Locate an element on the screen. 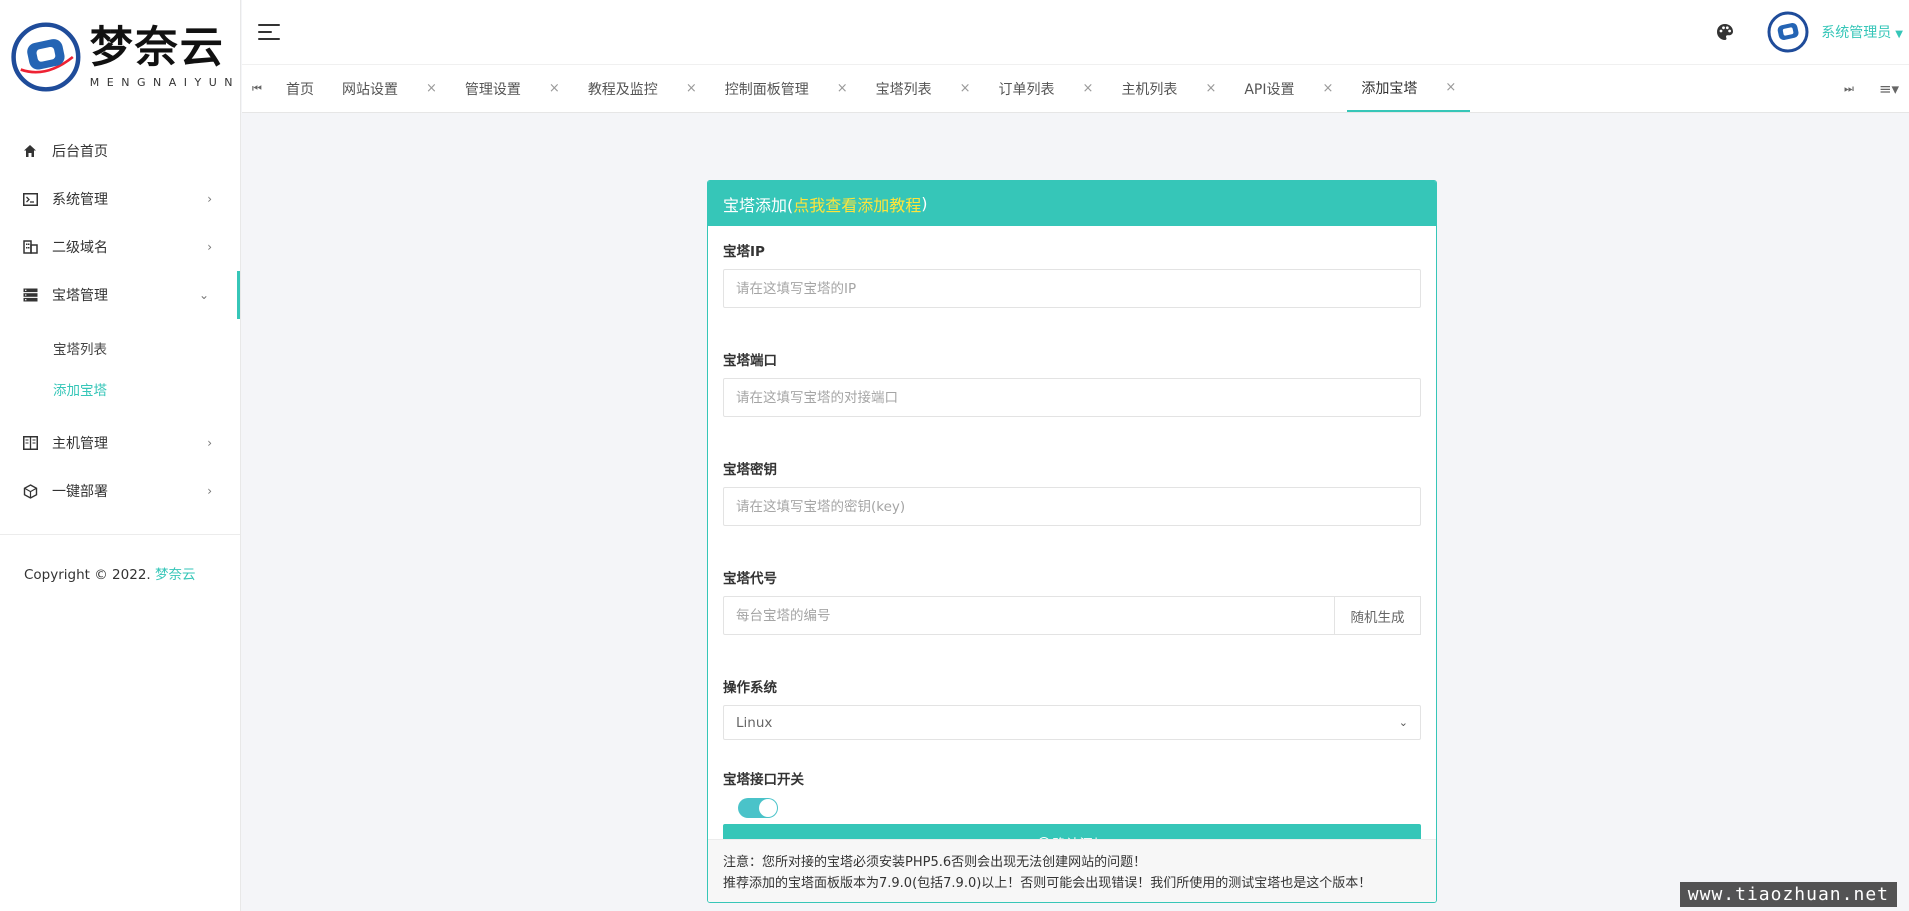 The width and height of the screenshot is (1909, 911). tab-order-list: 订单列表 × is located at coordinates (1046, 88).